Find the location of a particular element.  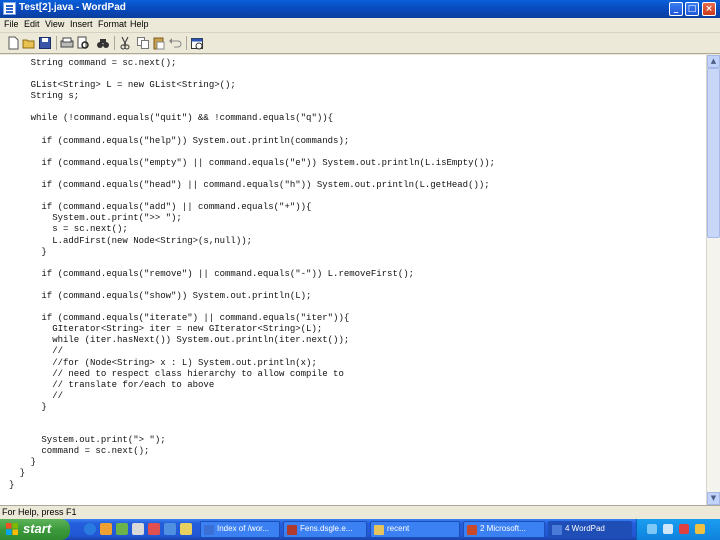

print-preview-icon is located at coordinates (83, 43).